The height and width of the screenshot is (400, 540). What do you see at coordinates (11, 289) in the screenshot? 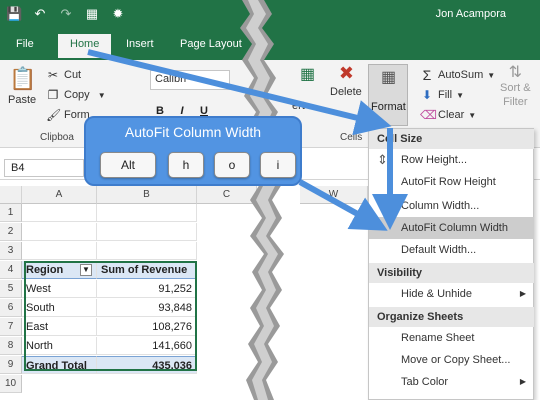
I see `row-header-5: 5` at bounding box center [11, 289].